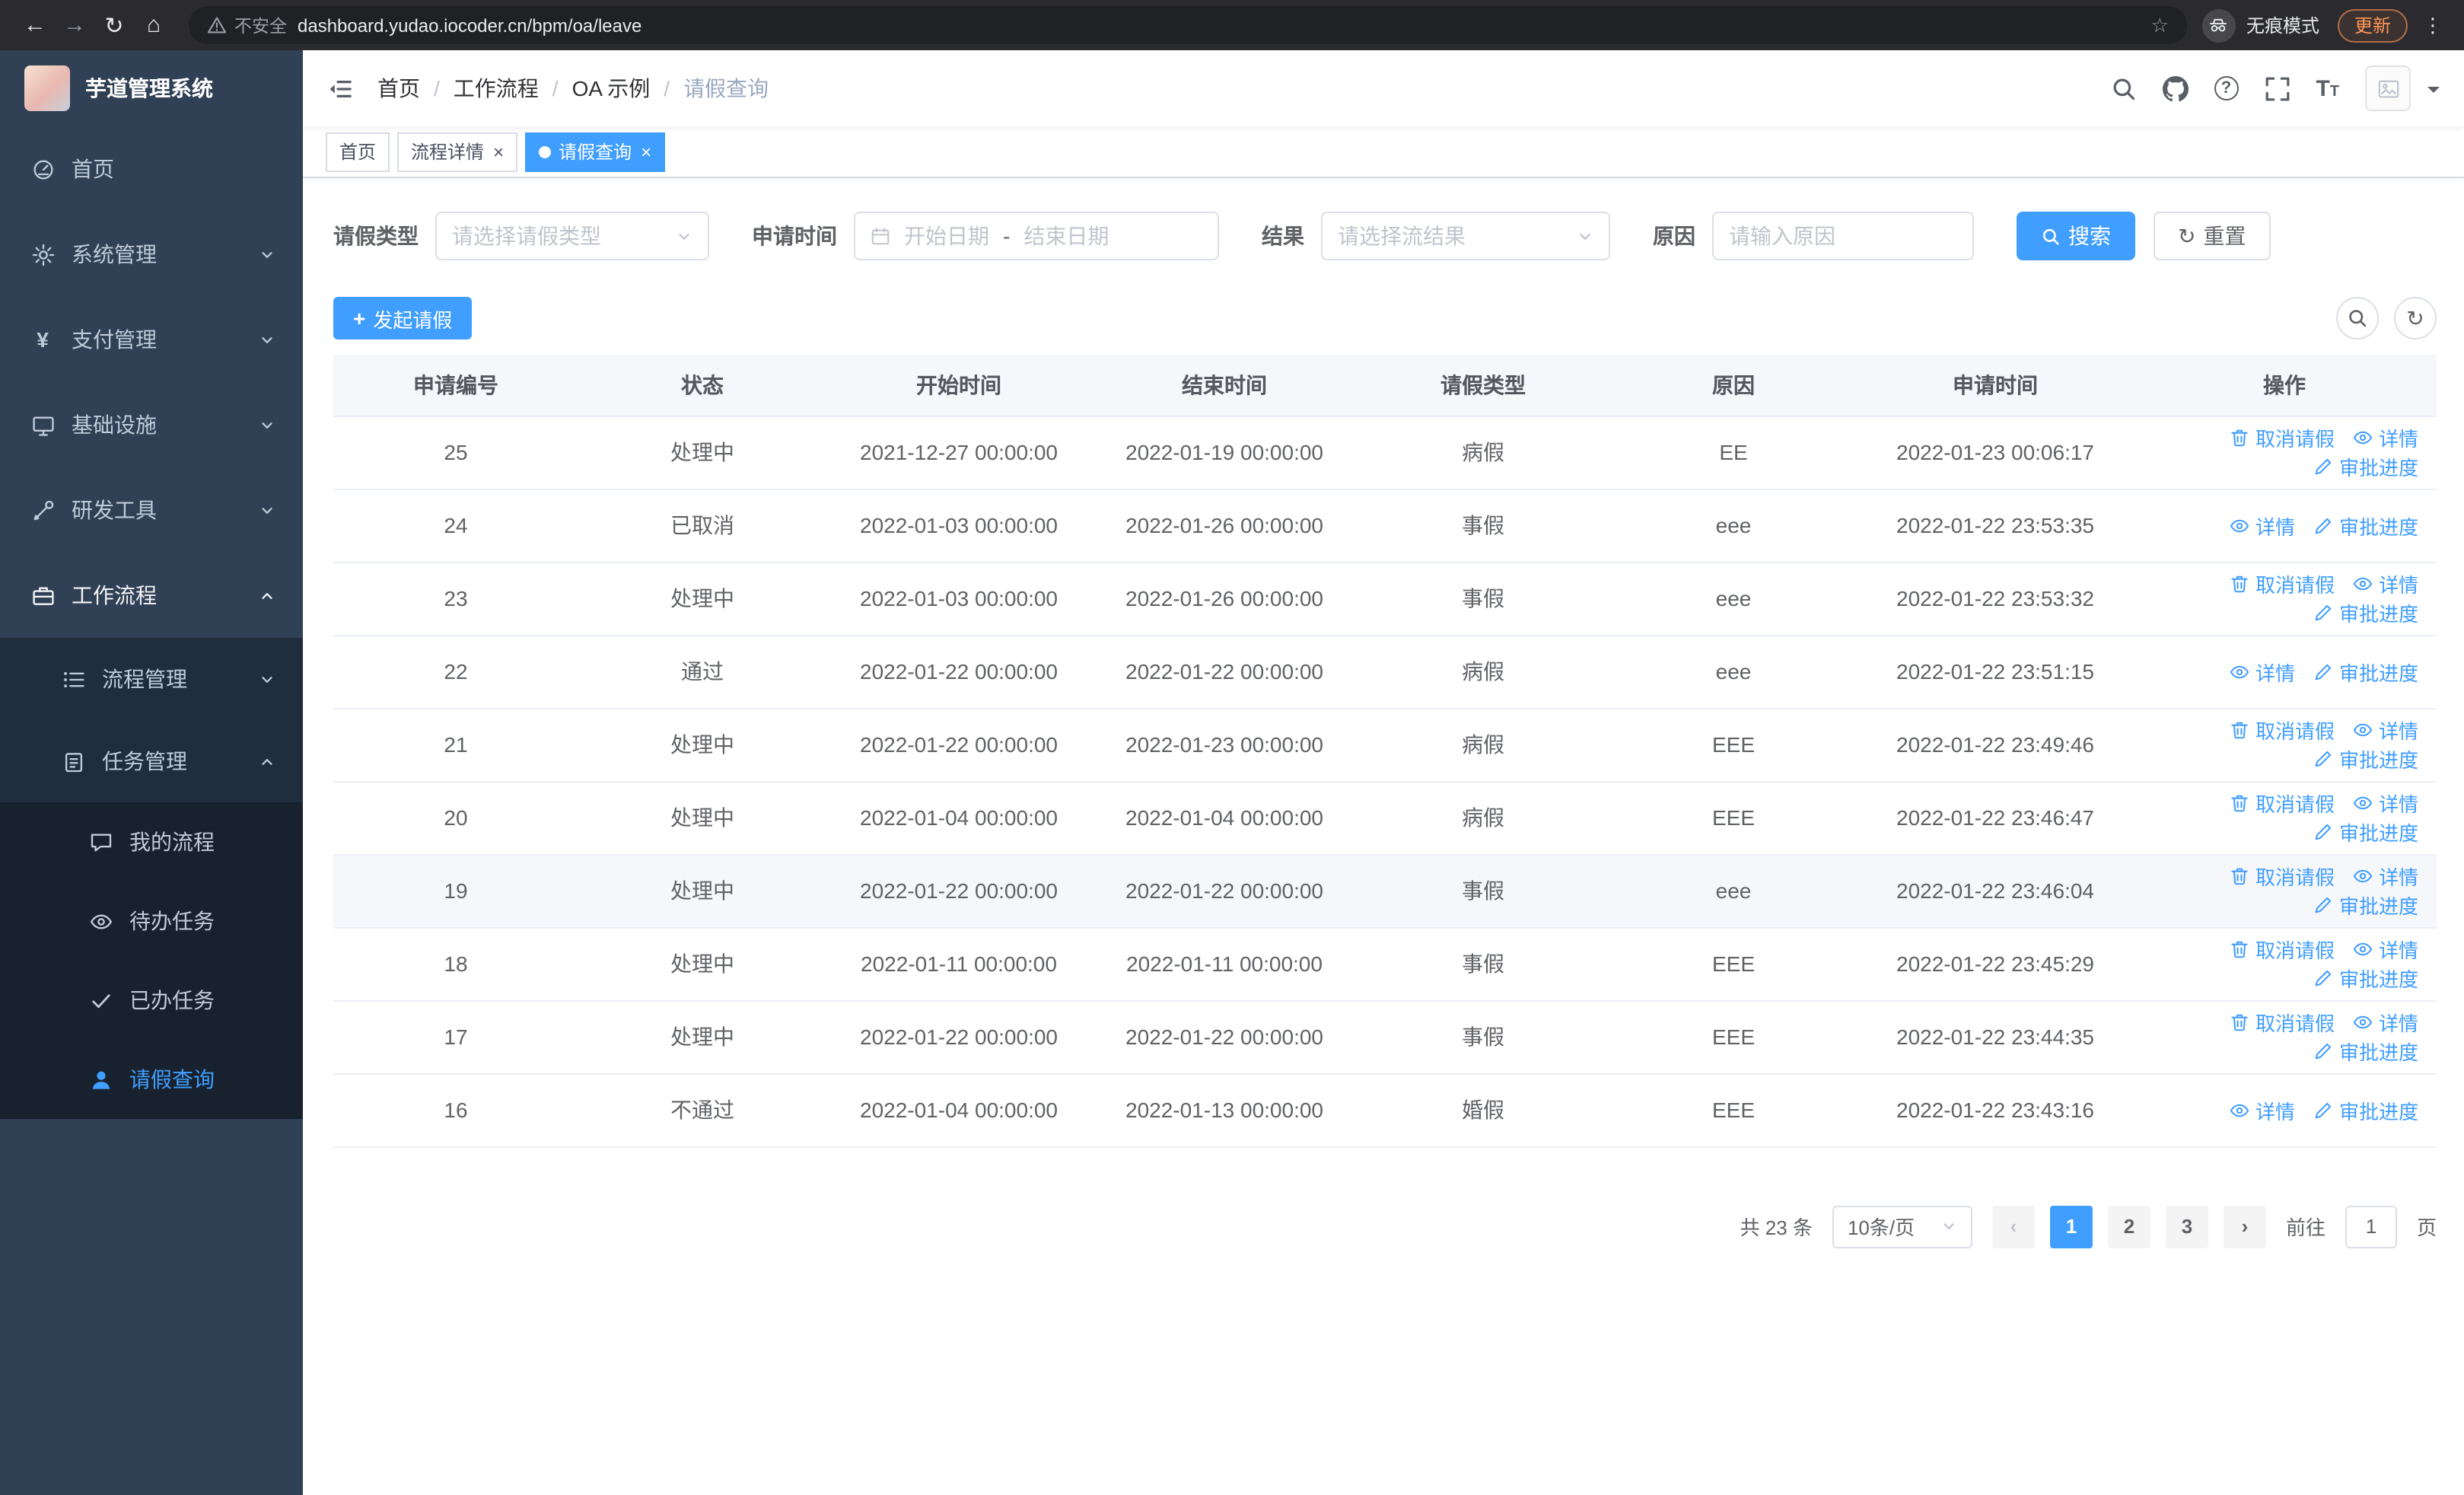 Image resolution: width=2464 pixels, height=1495 pixels. Describe the element at coordinates (151, 1079) in the screenshot. I see `sidebar-item-leave-query: 请假查询` at that location.